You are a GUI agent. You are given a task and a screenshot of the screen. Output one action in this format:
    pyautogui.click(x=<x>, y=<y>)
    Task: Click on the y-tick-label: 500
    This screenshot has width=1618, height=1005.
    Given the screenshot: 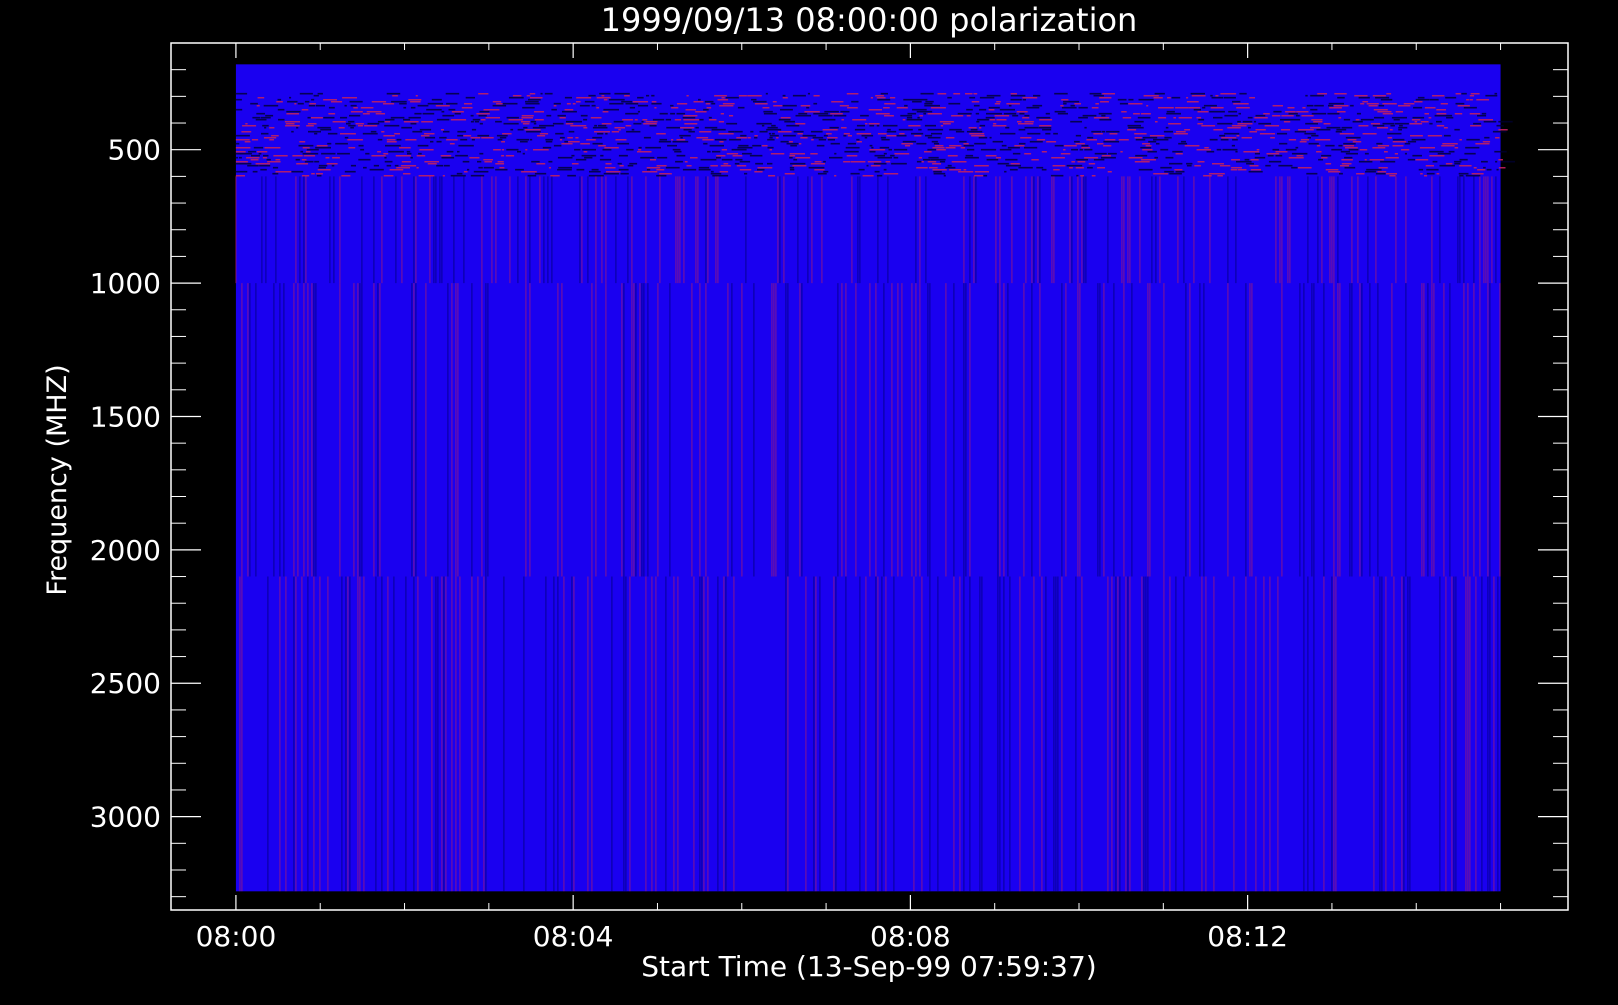 What is the action you would take?
    pyautogui.click(x=134, y=150)
    